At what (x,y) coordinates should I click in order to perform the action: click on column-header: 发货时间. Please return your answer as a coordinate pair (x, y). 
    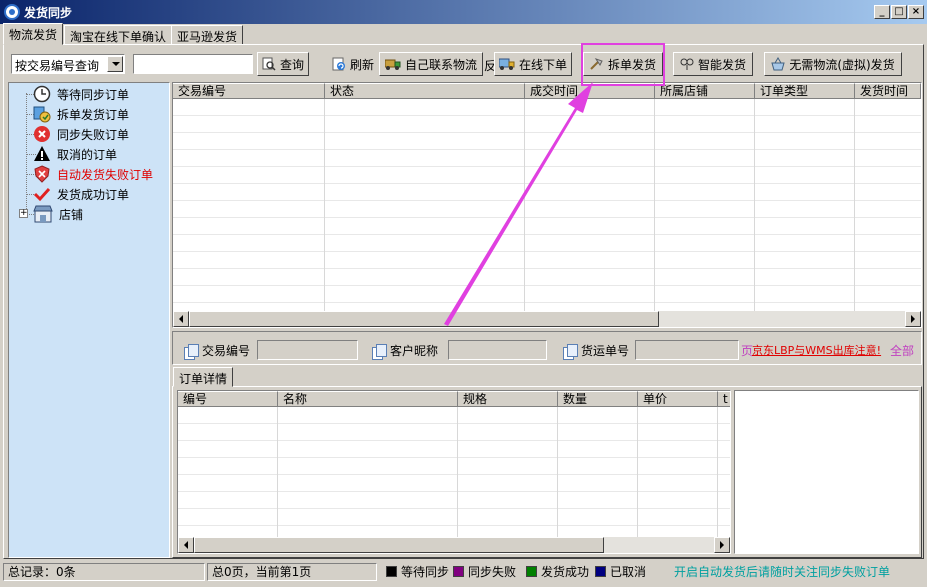
    Looking at the image, I should click on (888, 91).